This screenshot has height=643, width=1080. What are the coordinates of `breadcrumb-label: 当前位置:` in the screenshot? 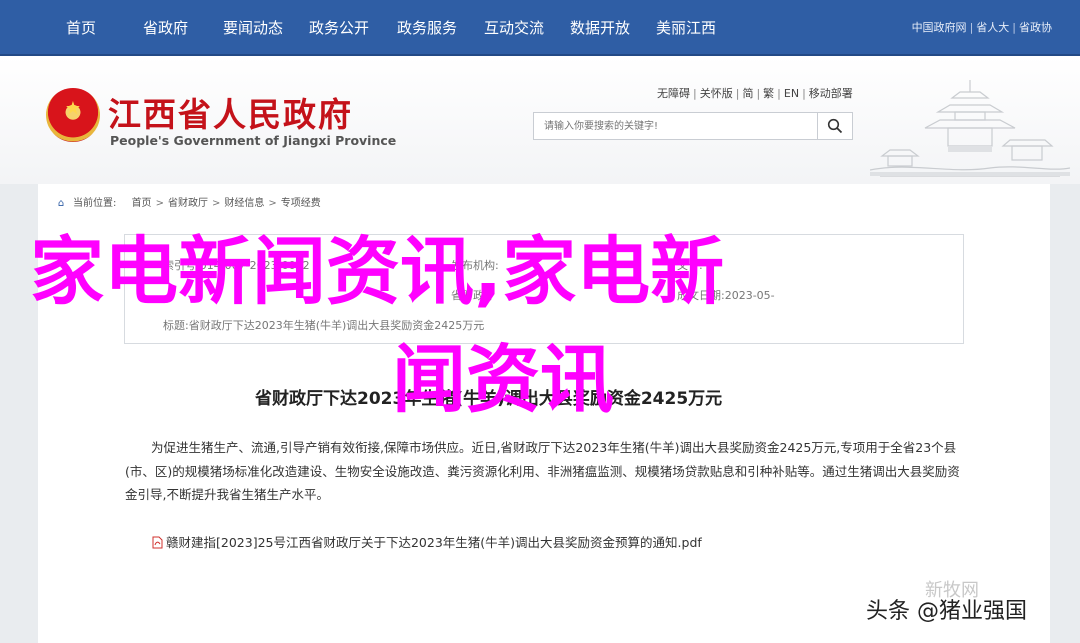 It's located at (95, 203).